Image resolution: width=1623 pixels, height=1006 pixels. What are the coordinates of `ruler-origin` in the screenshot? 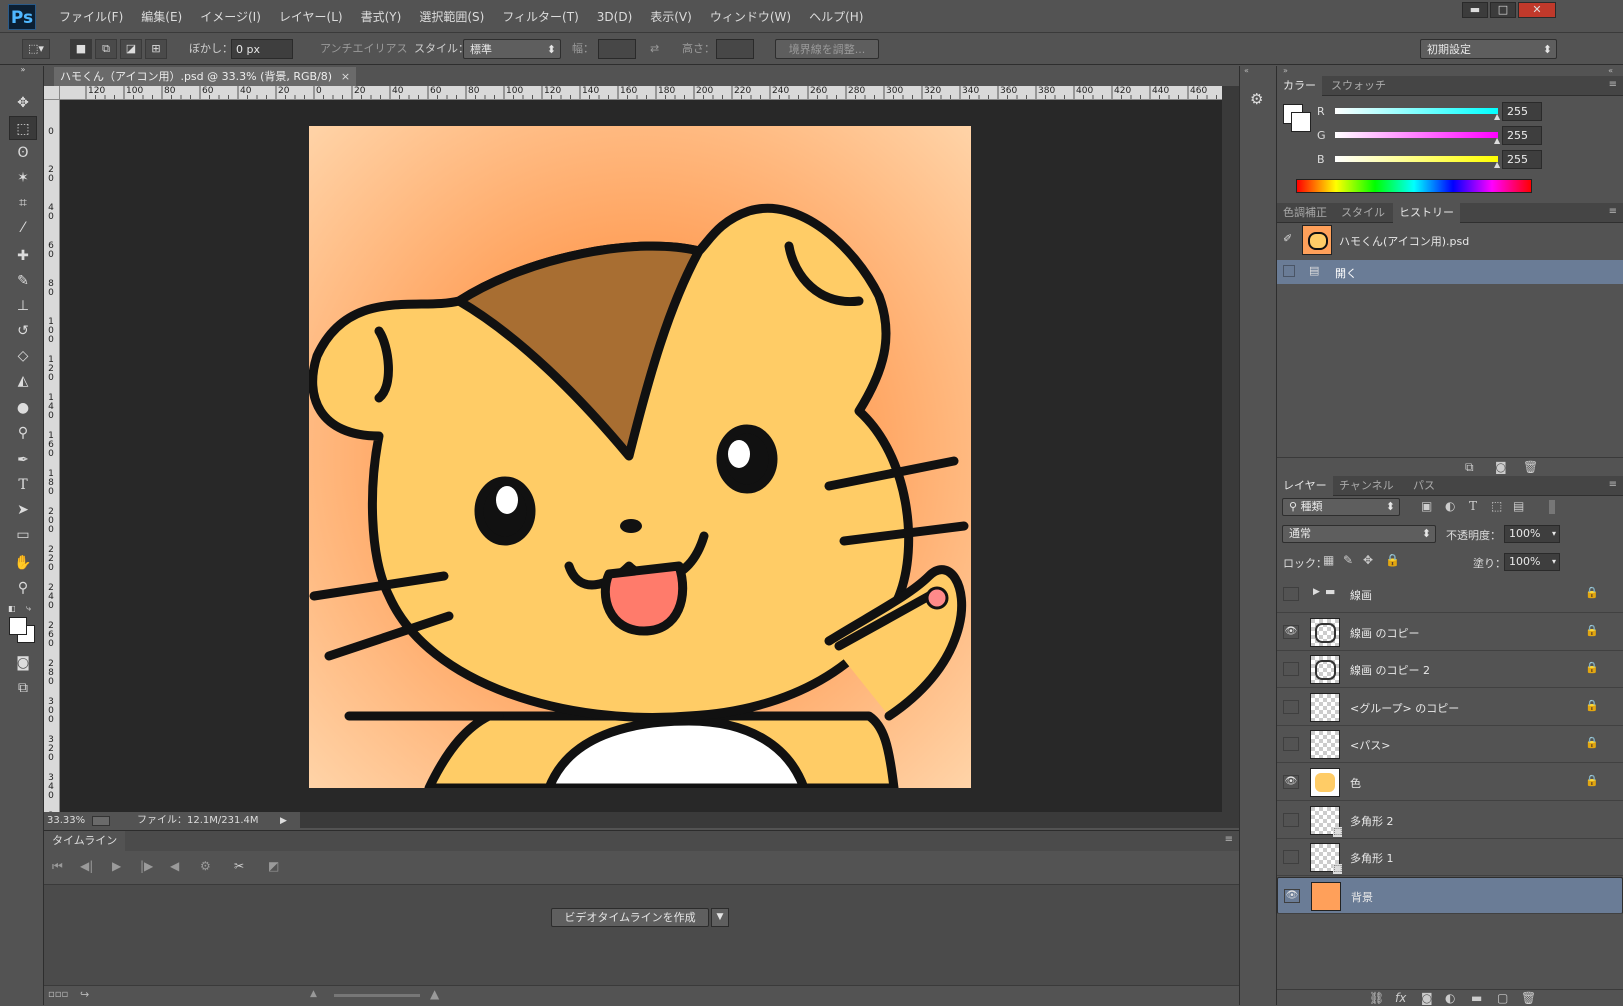 It's located at (52, 93).